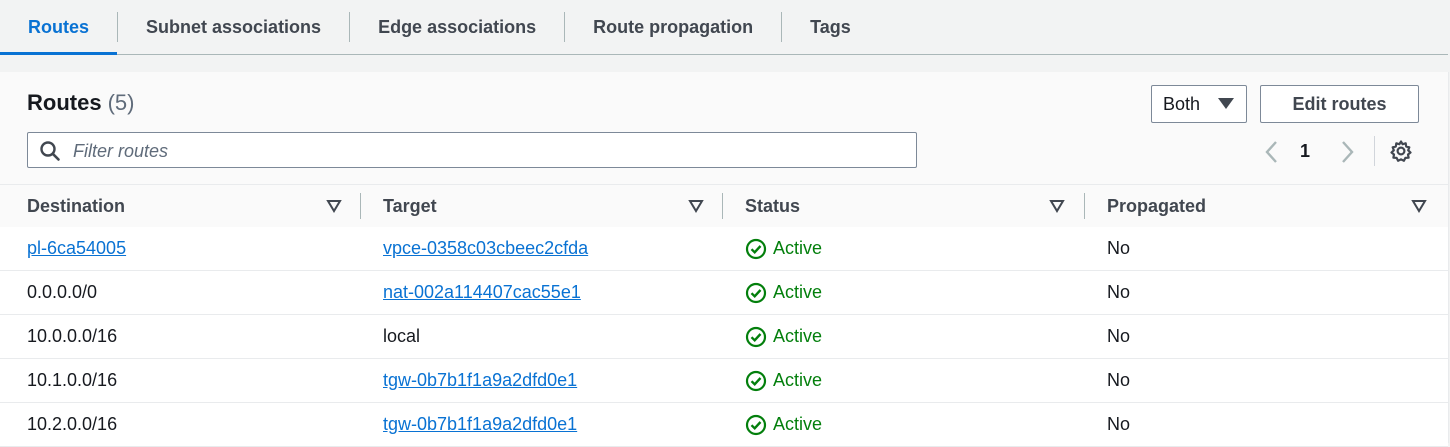 This screenshot has width=1450, height=447. I want to click on tab-routes: Routes, so click(59, 27).